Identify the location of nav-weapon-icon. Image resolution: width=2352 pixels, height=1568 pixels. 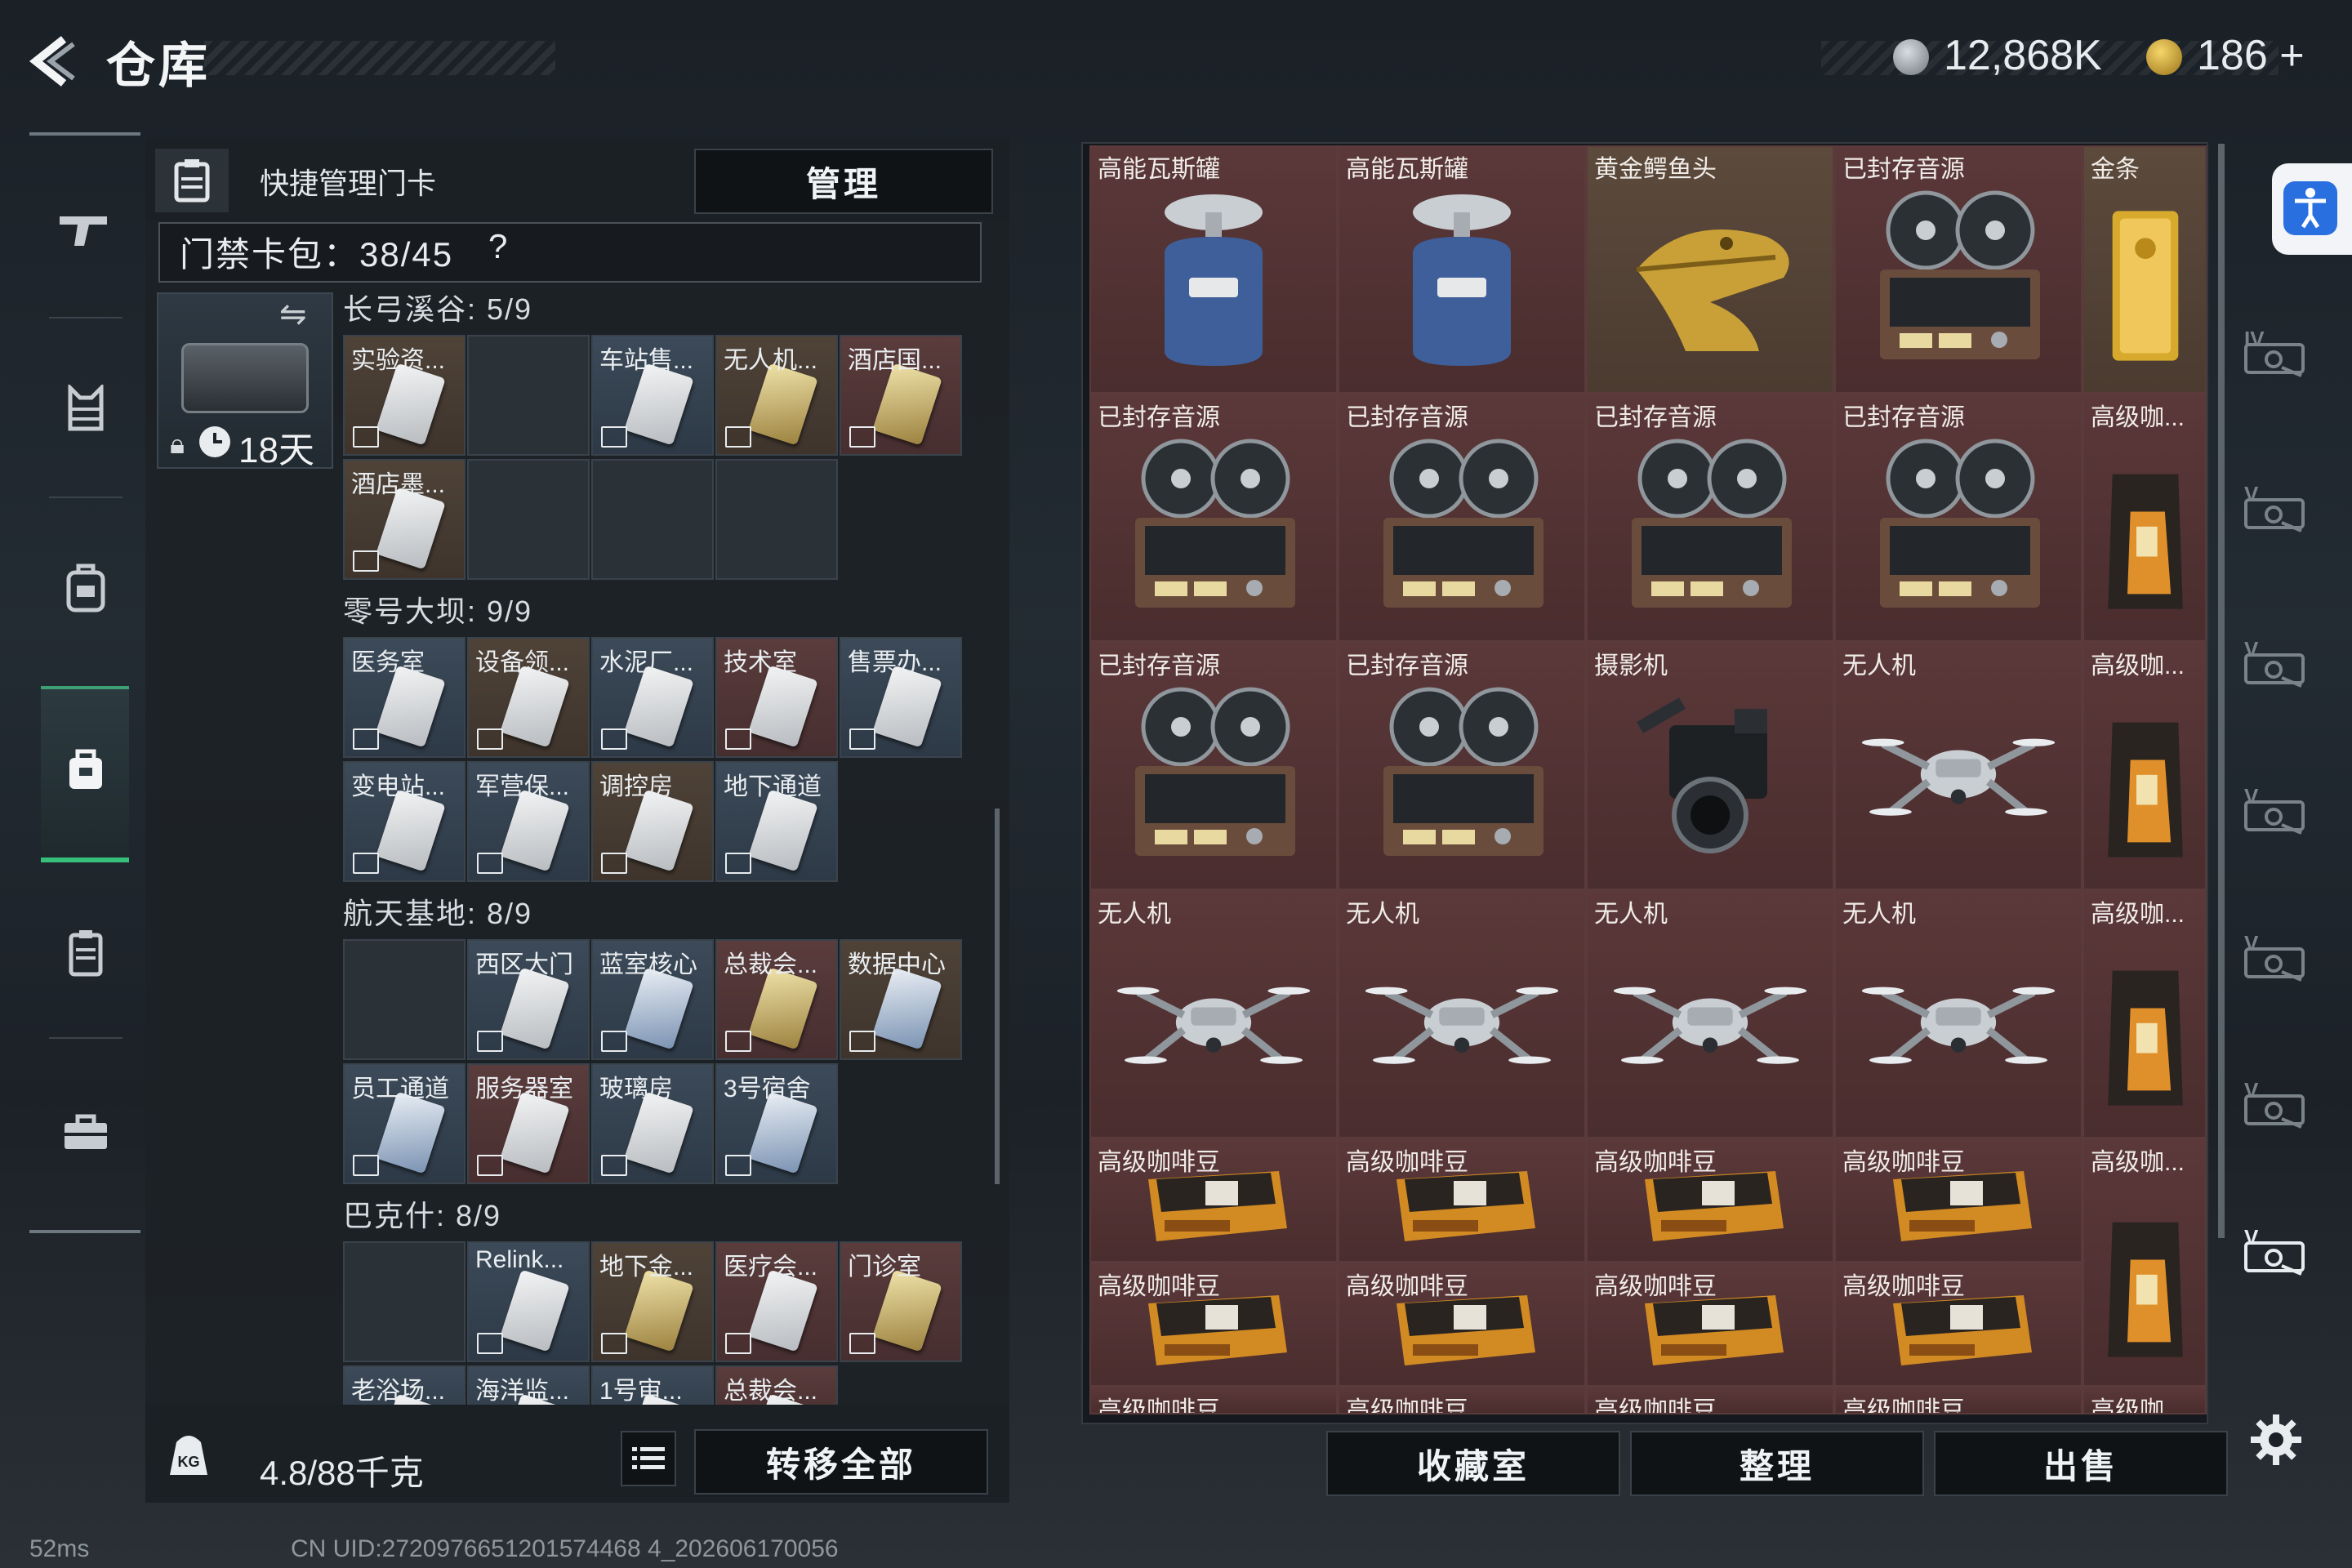
(86, 229).